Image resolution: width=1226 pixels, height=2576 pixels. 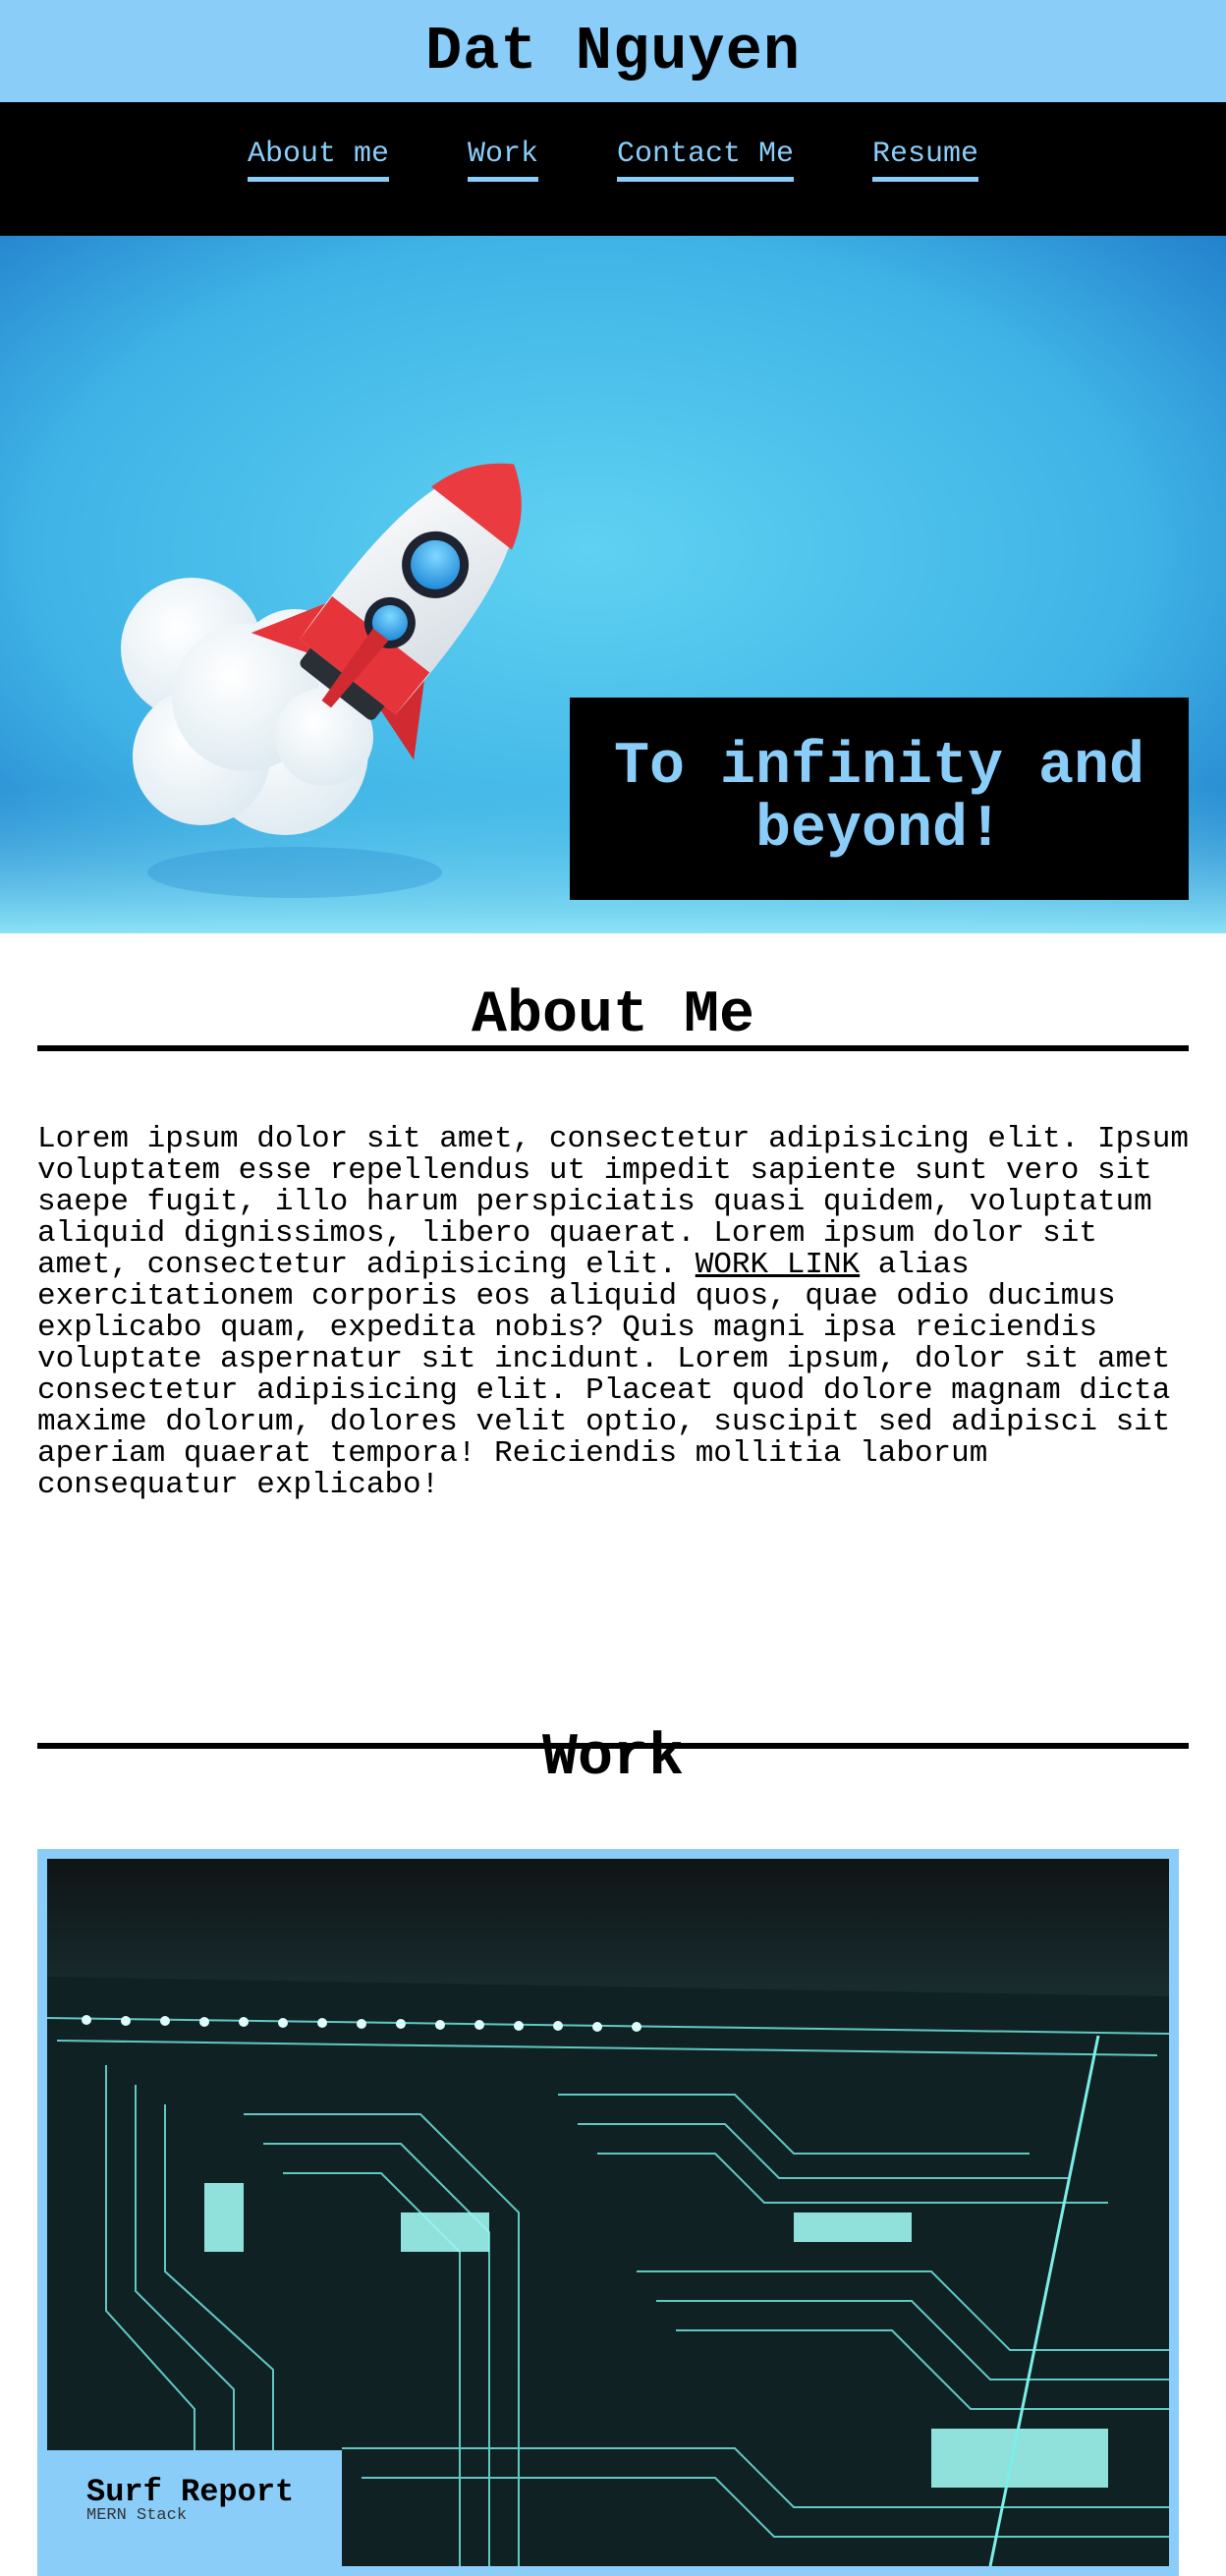 I want to click on work-heading-wrap: Work, so click(x=613, y=1758).